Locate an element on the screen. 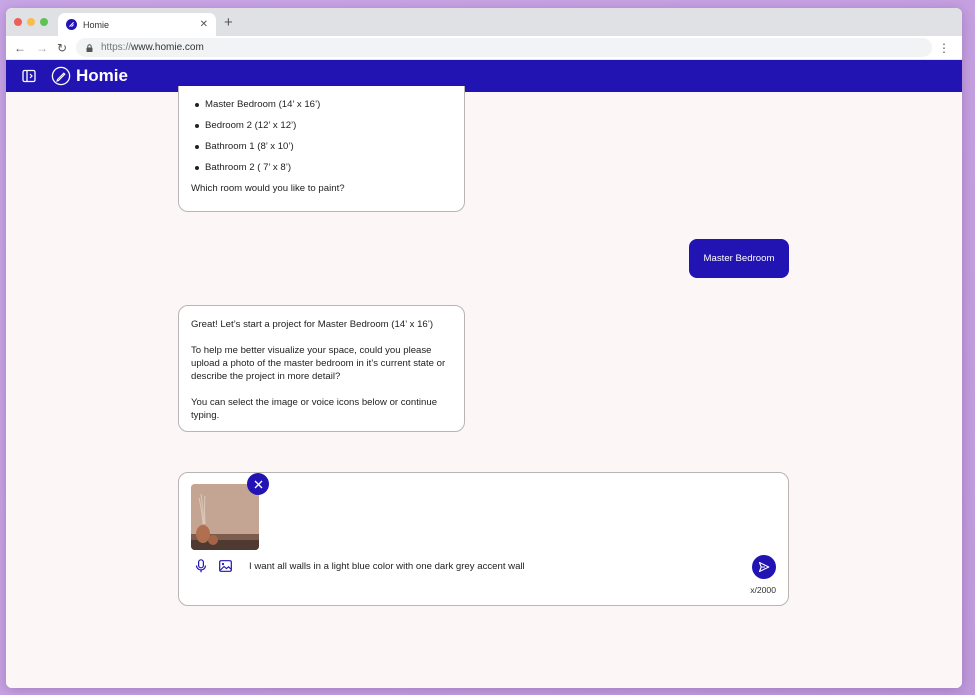  window-minimize-dot is located at coordinates (31, 22).